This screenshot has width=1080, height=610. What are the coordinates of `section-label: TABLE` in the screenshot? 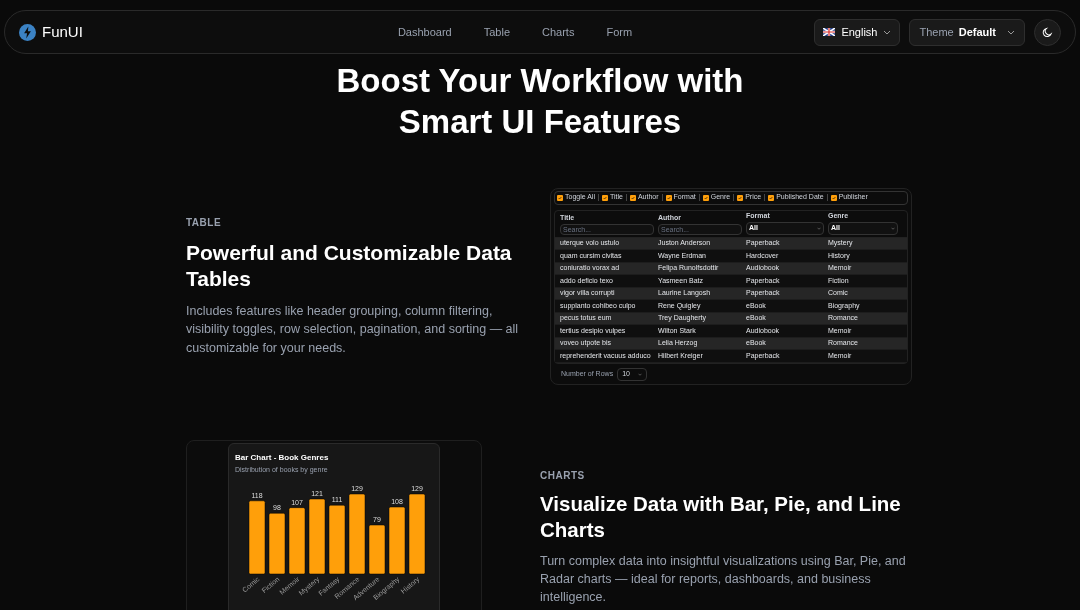 It's located at (204, 222).